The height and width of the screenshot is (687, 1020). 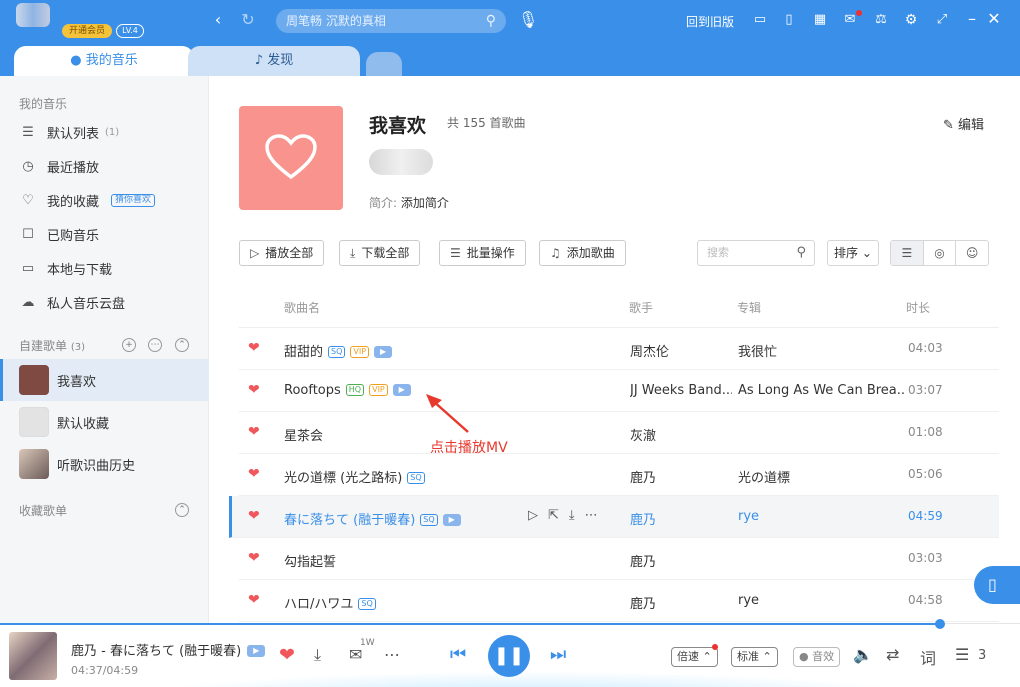 I want to click on table-row: ❤ 勾指起誓 鹿乃 03:03, so click(x=619, y=559).